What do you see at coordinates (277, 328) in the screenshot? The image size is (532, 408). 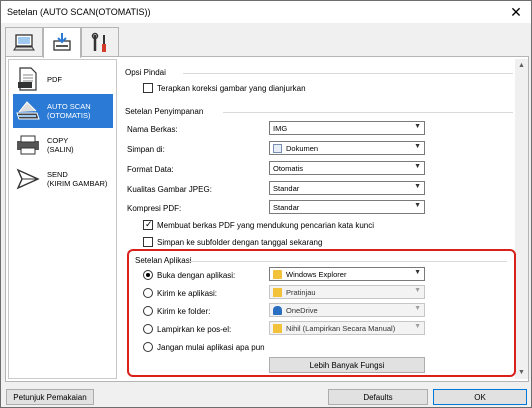 I see `email-icon` at bounding box center [277, 328].